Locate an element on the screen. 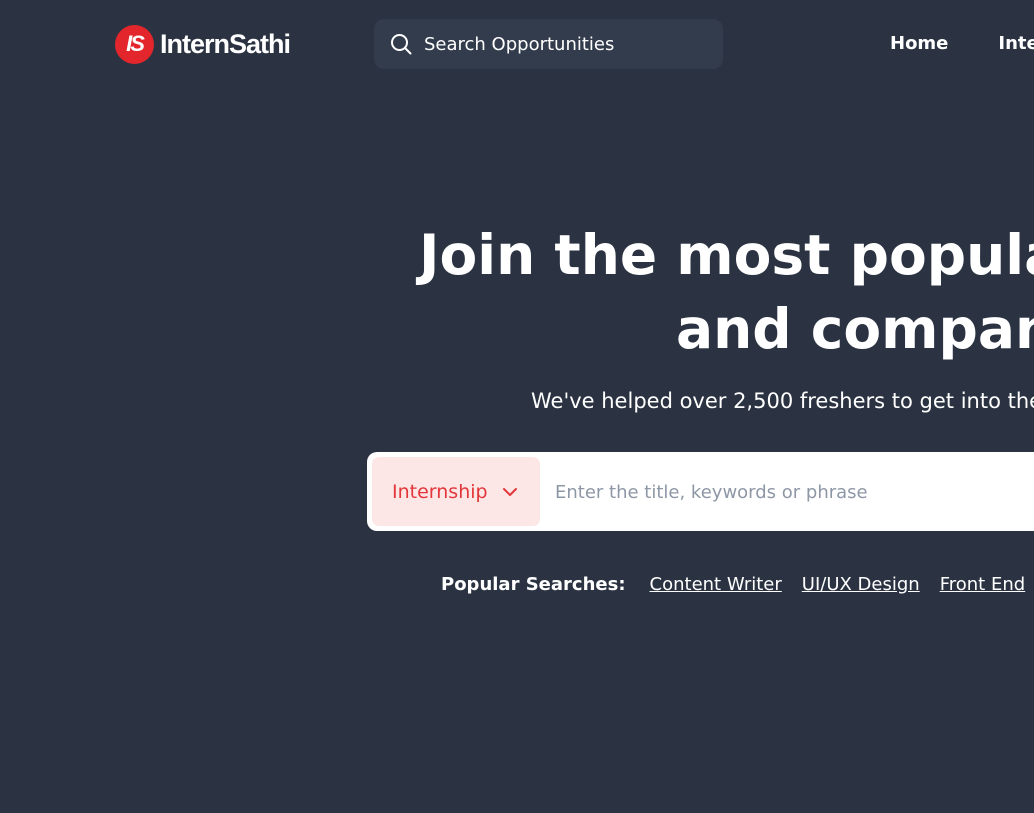 This screenshot has width=1034, height=813. opportunity-type-select: Internship is located at coordinates (456, 491).